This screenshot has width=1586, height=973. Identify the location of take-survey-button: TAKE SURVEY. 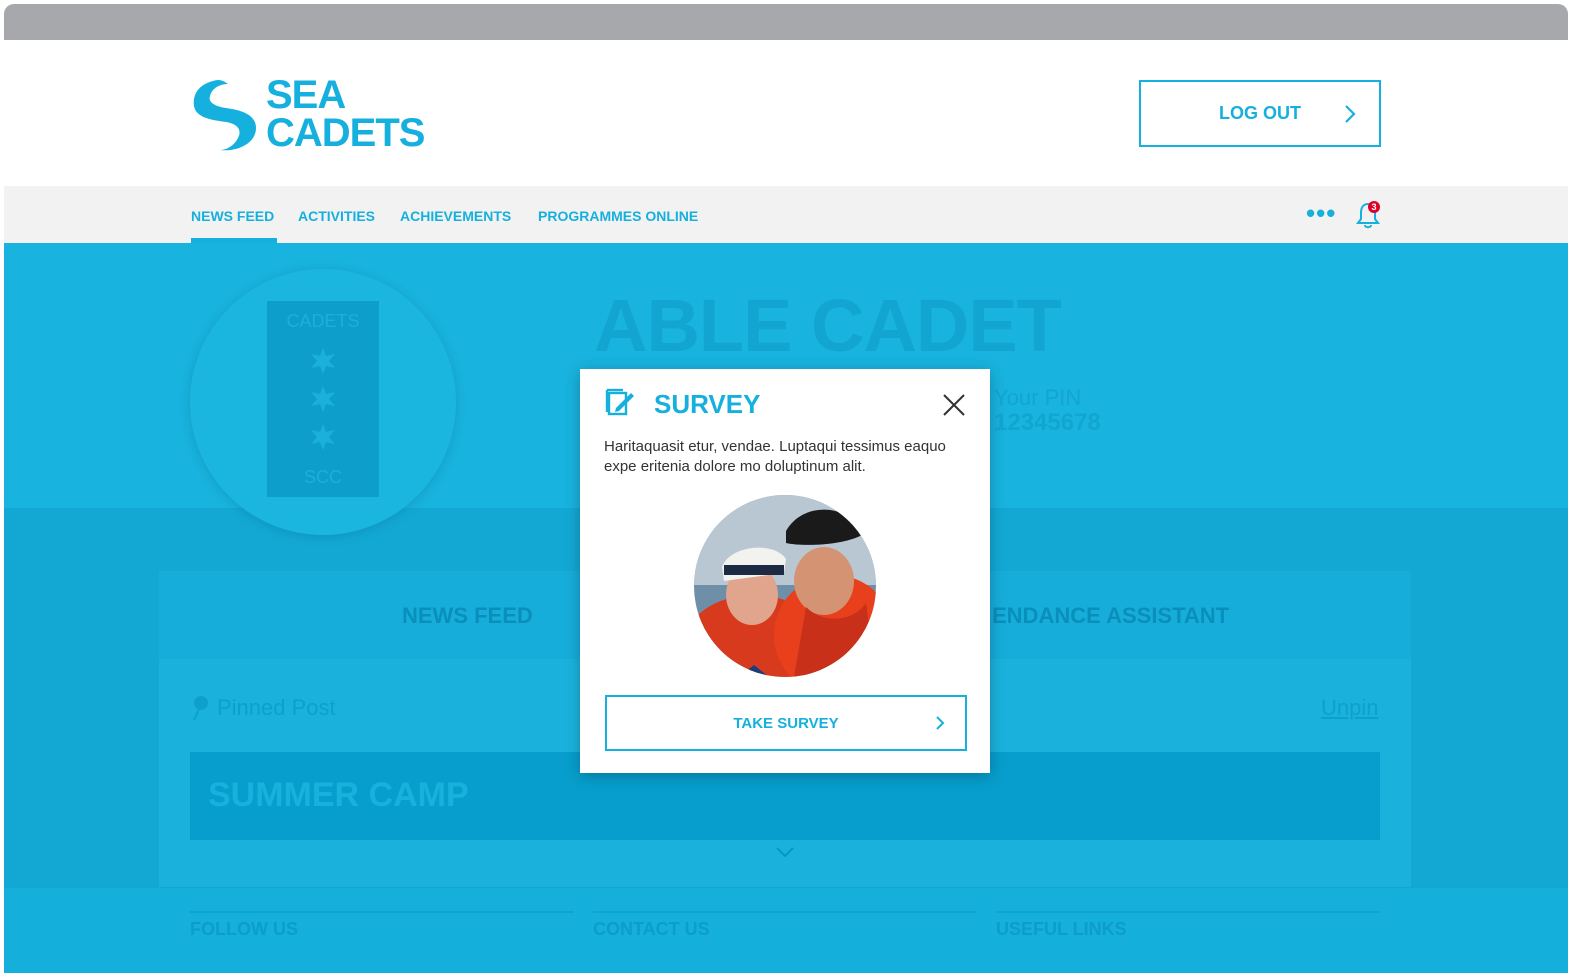
(786, 723).